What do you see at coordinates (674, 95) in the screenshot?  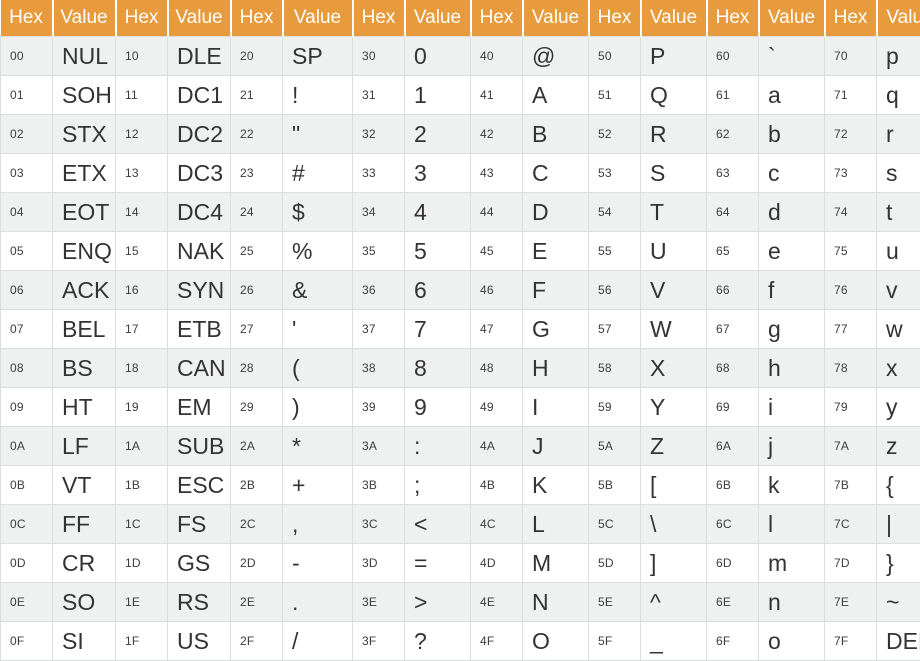 I see `value-cell: Q` at bounding box center [674, 95].